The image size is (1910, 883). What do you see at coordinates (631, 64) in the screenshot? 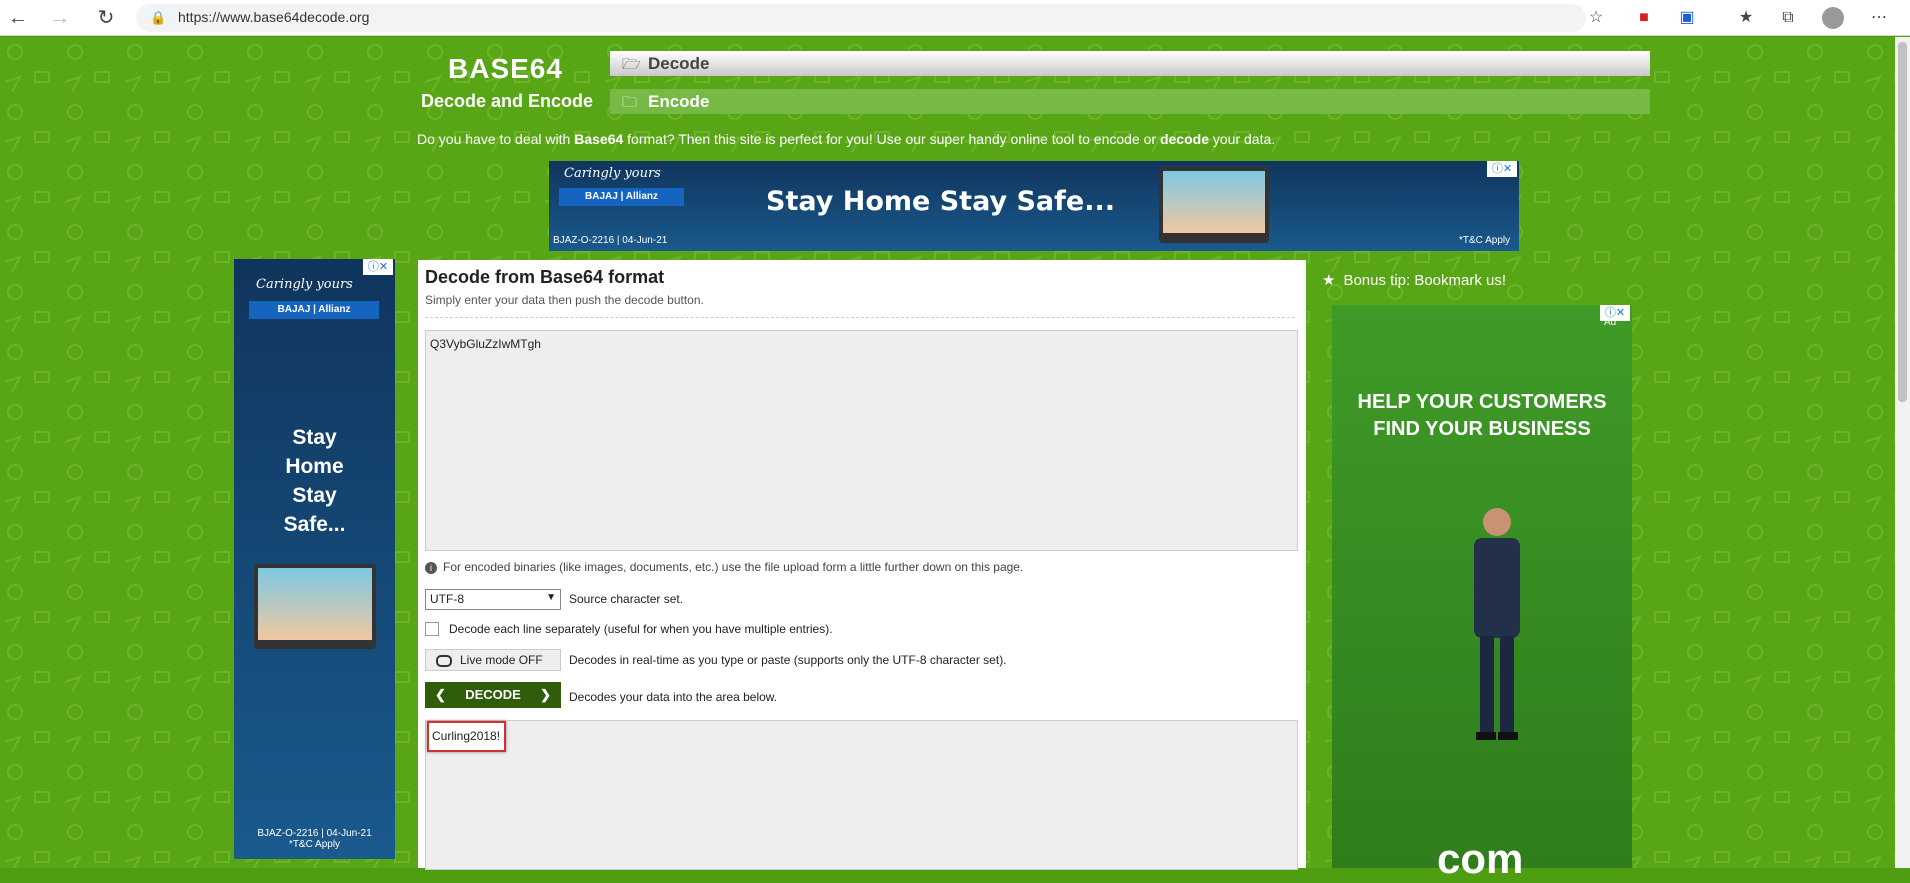
I see `folder-open-icon: 🗁` at bounding box center [631, 64].